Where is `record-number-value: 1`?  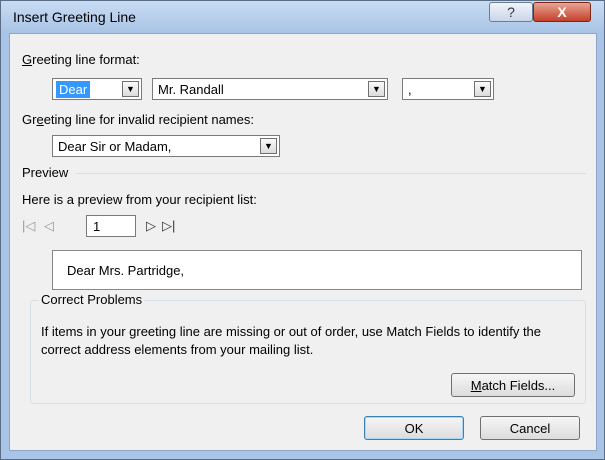
record-number-value: 1 is located at coordinates (97, 226).